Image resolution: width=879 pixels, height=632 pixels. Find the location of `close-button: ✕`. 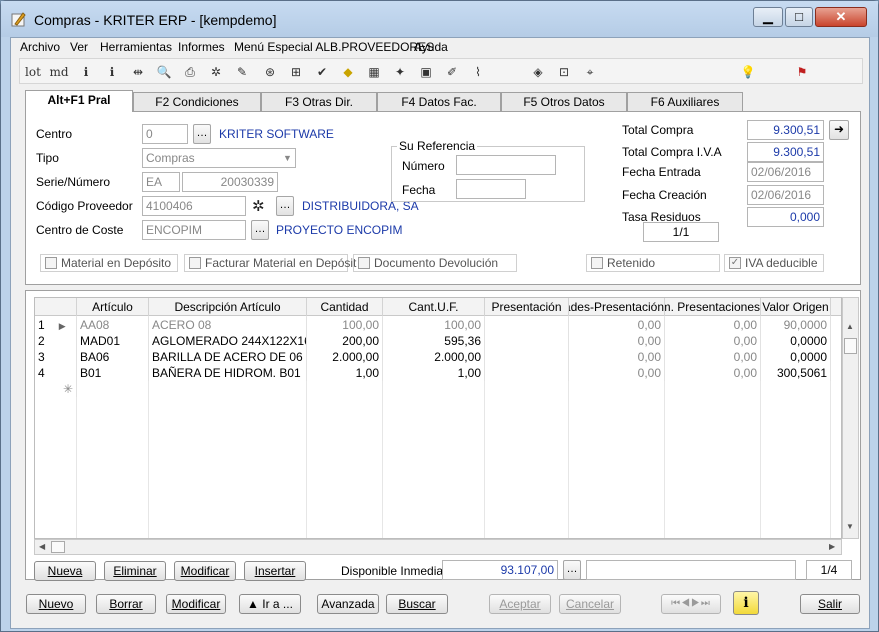

close-button: ✕ is located at coordinates (841, 17).